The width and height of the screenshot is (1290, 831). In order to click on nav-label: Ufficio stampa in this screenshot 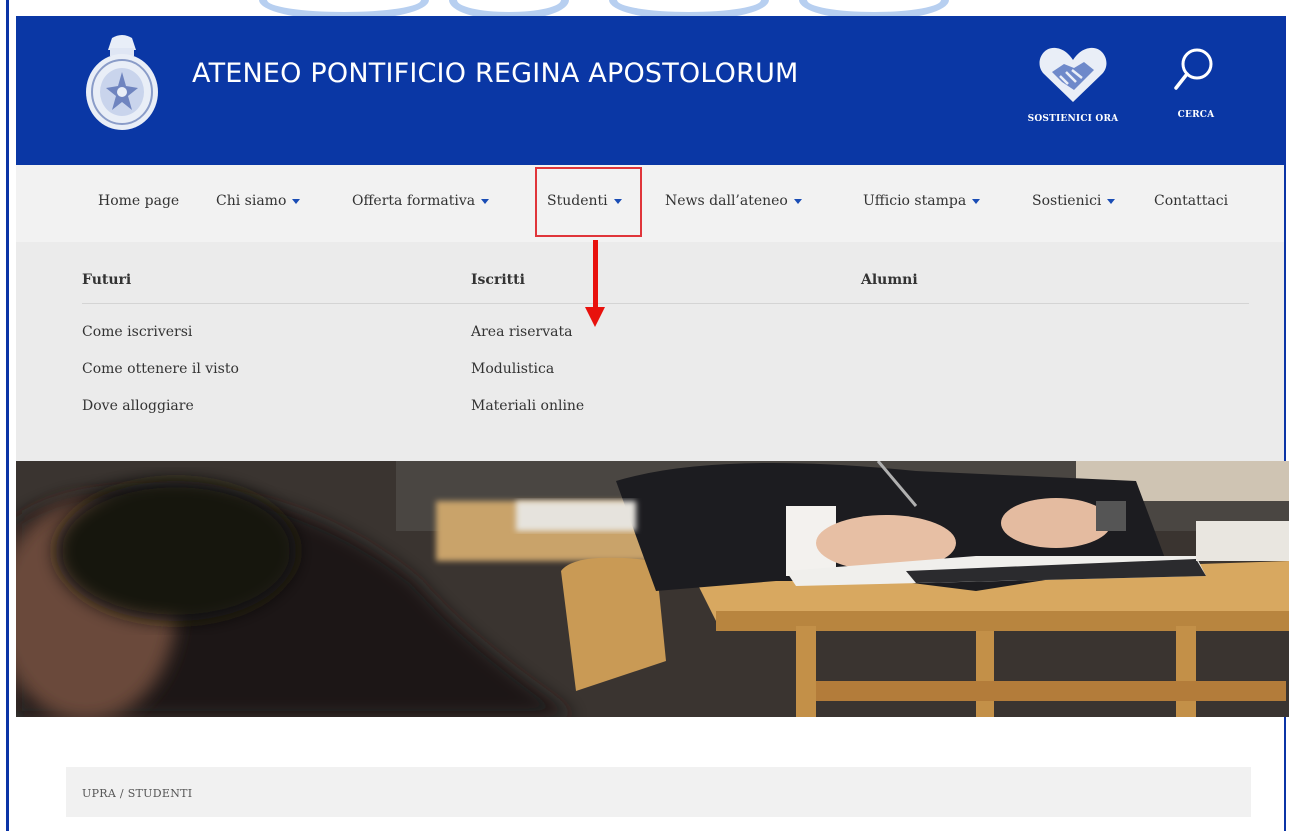, I will do `click(915, 201)`.